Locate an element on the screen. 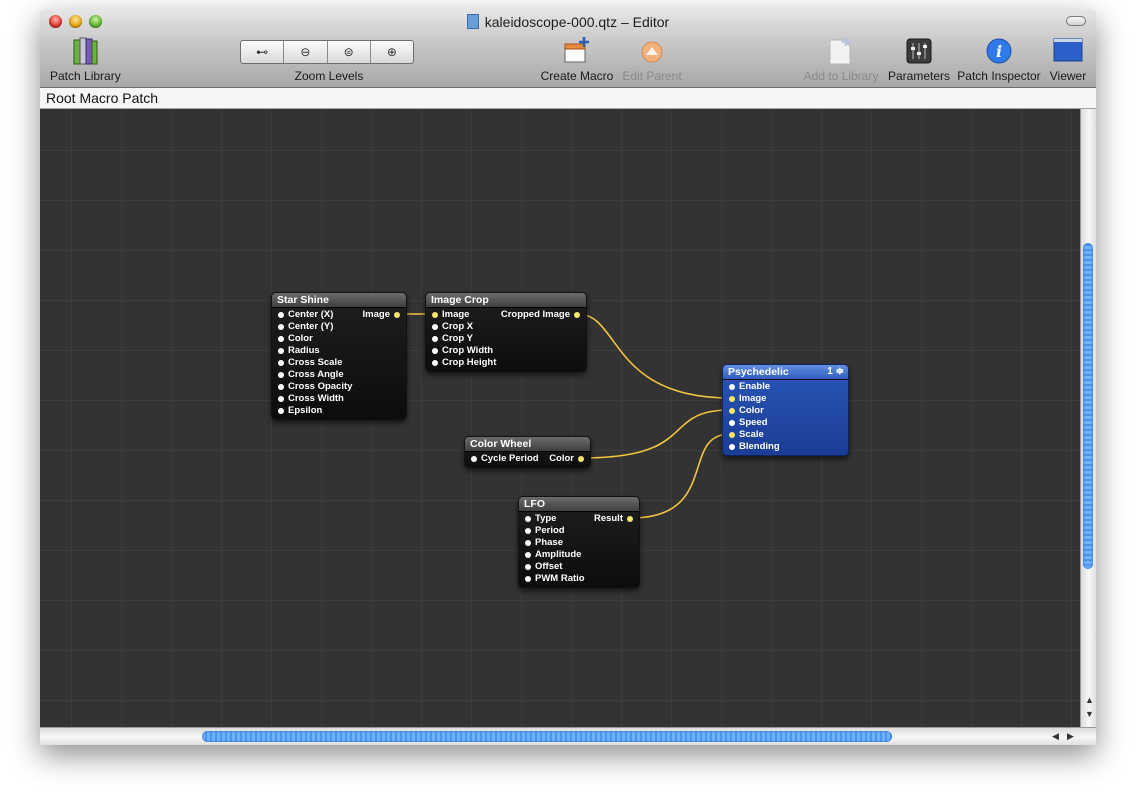 This screenshot has height=800, width=1136. zoom-fit-button: ⊷ is located at coordinates (263, 52).